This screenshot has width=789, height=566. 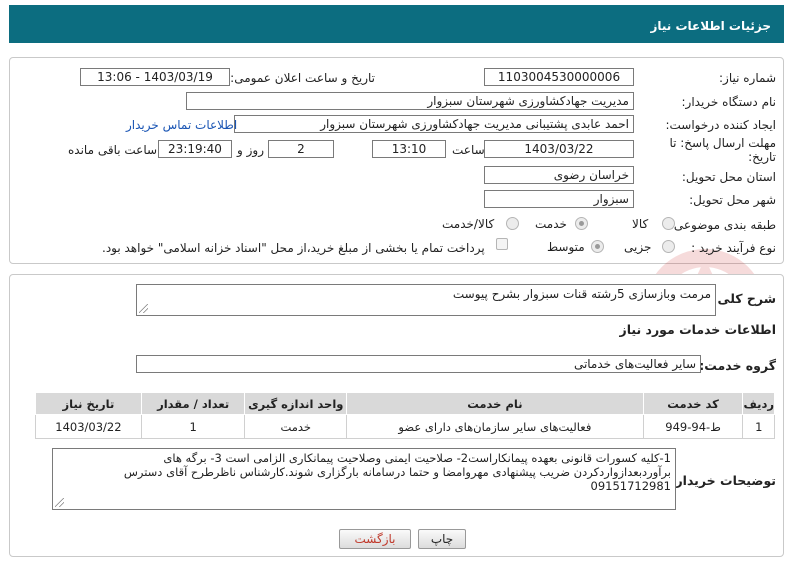 What do you see at coordinates (559, 175) in the screenshot?
I see `province-field: خراسان رضوی` at bounding box center [559, 175].